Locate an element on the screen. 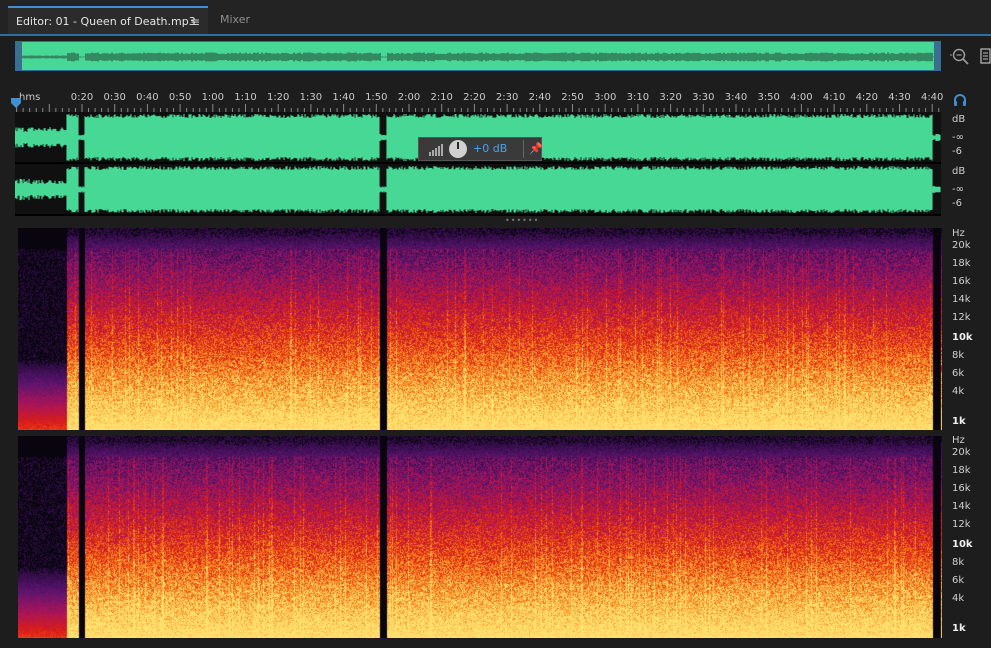  time-tick-label: 2:10 is located at coordinates (441, 97).